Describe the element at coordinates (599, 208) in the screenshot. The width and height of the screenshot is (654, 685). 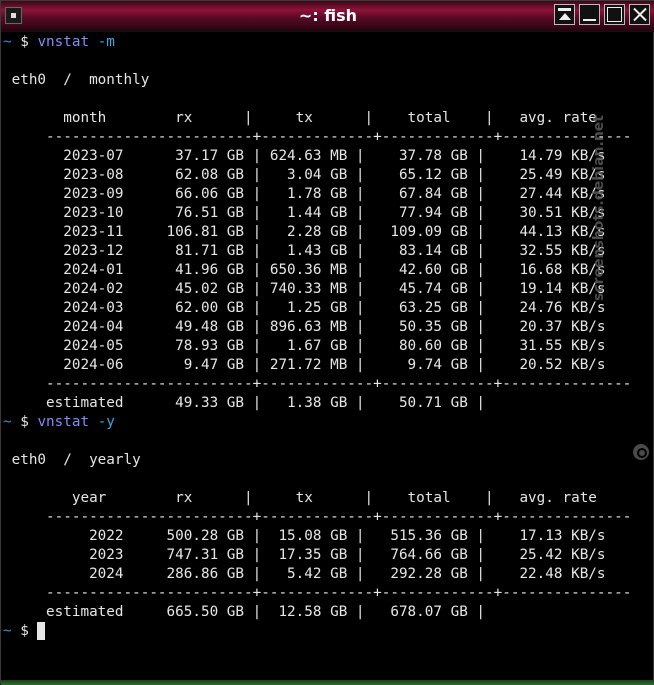
I see `watermark: screenshots.debian.net` at that location.